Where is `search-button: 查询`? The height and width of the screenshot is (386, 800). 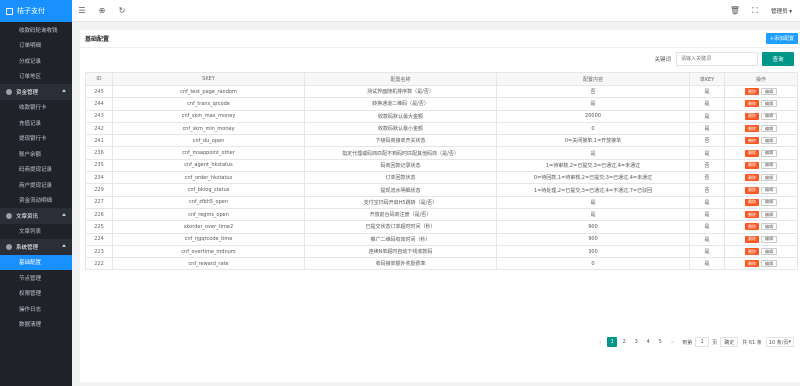
search-button: 查询 is located at coordinates (778, 59).